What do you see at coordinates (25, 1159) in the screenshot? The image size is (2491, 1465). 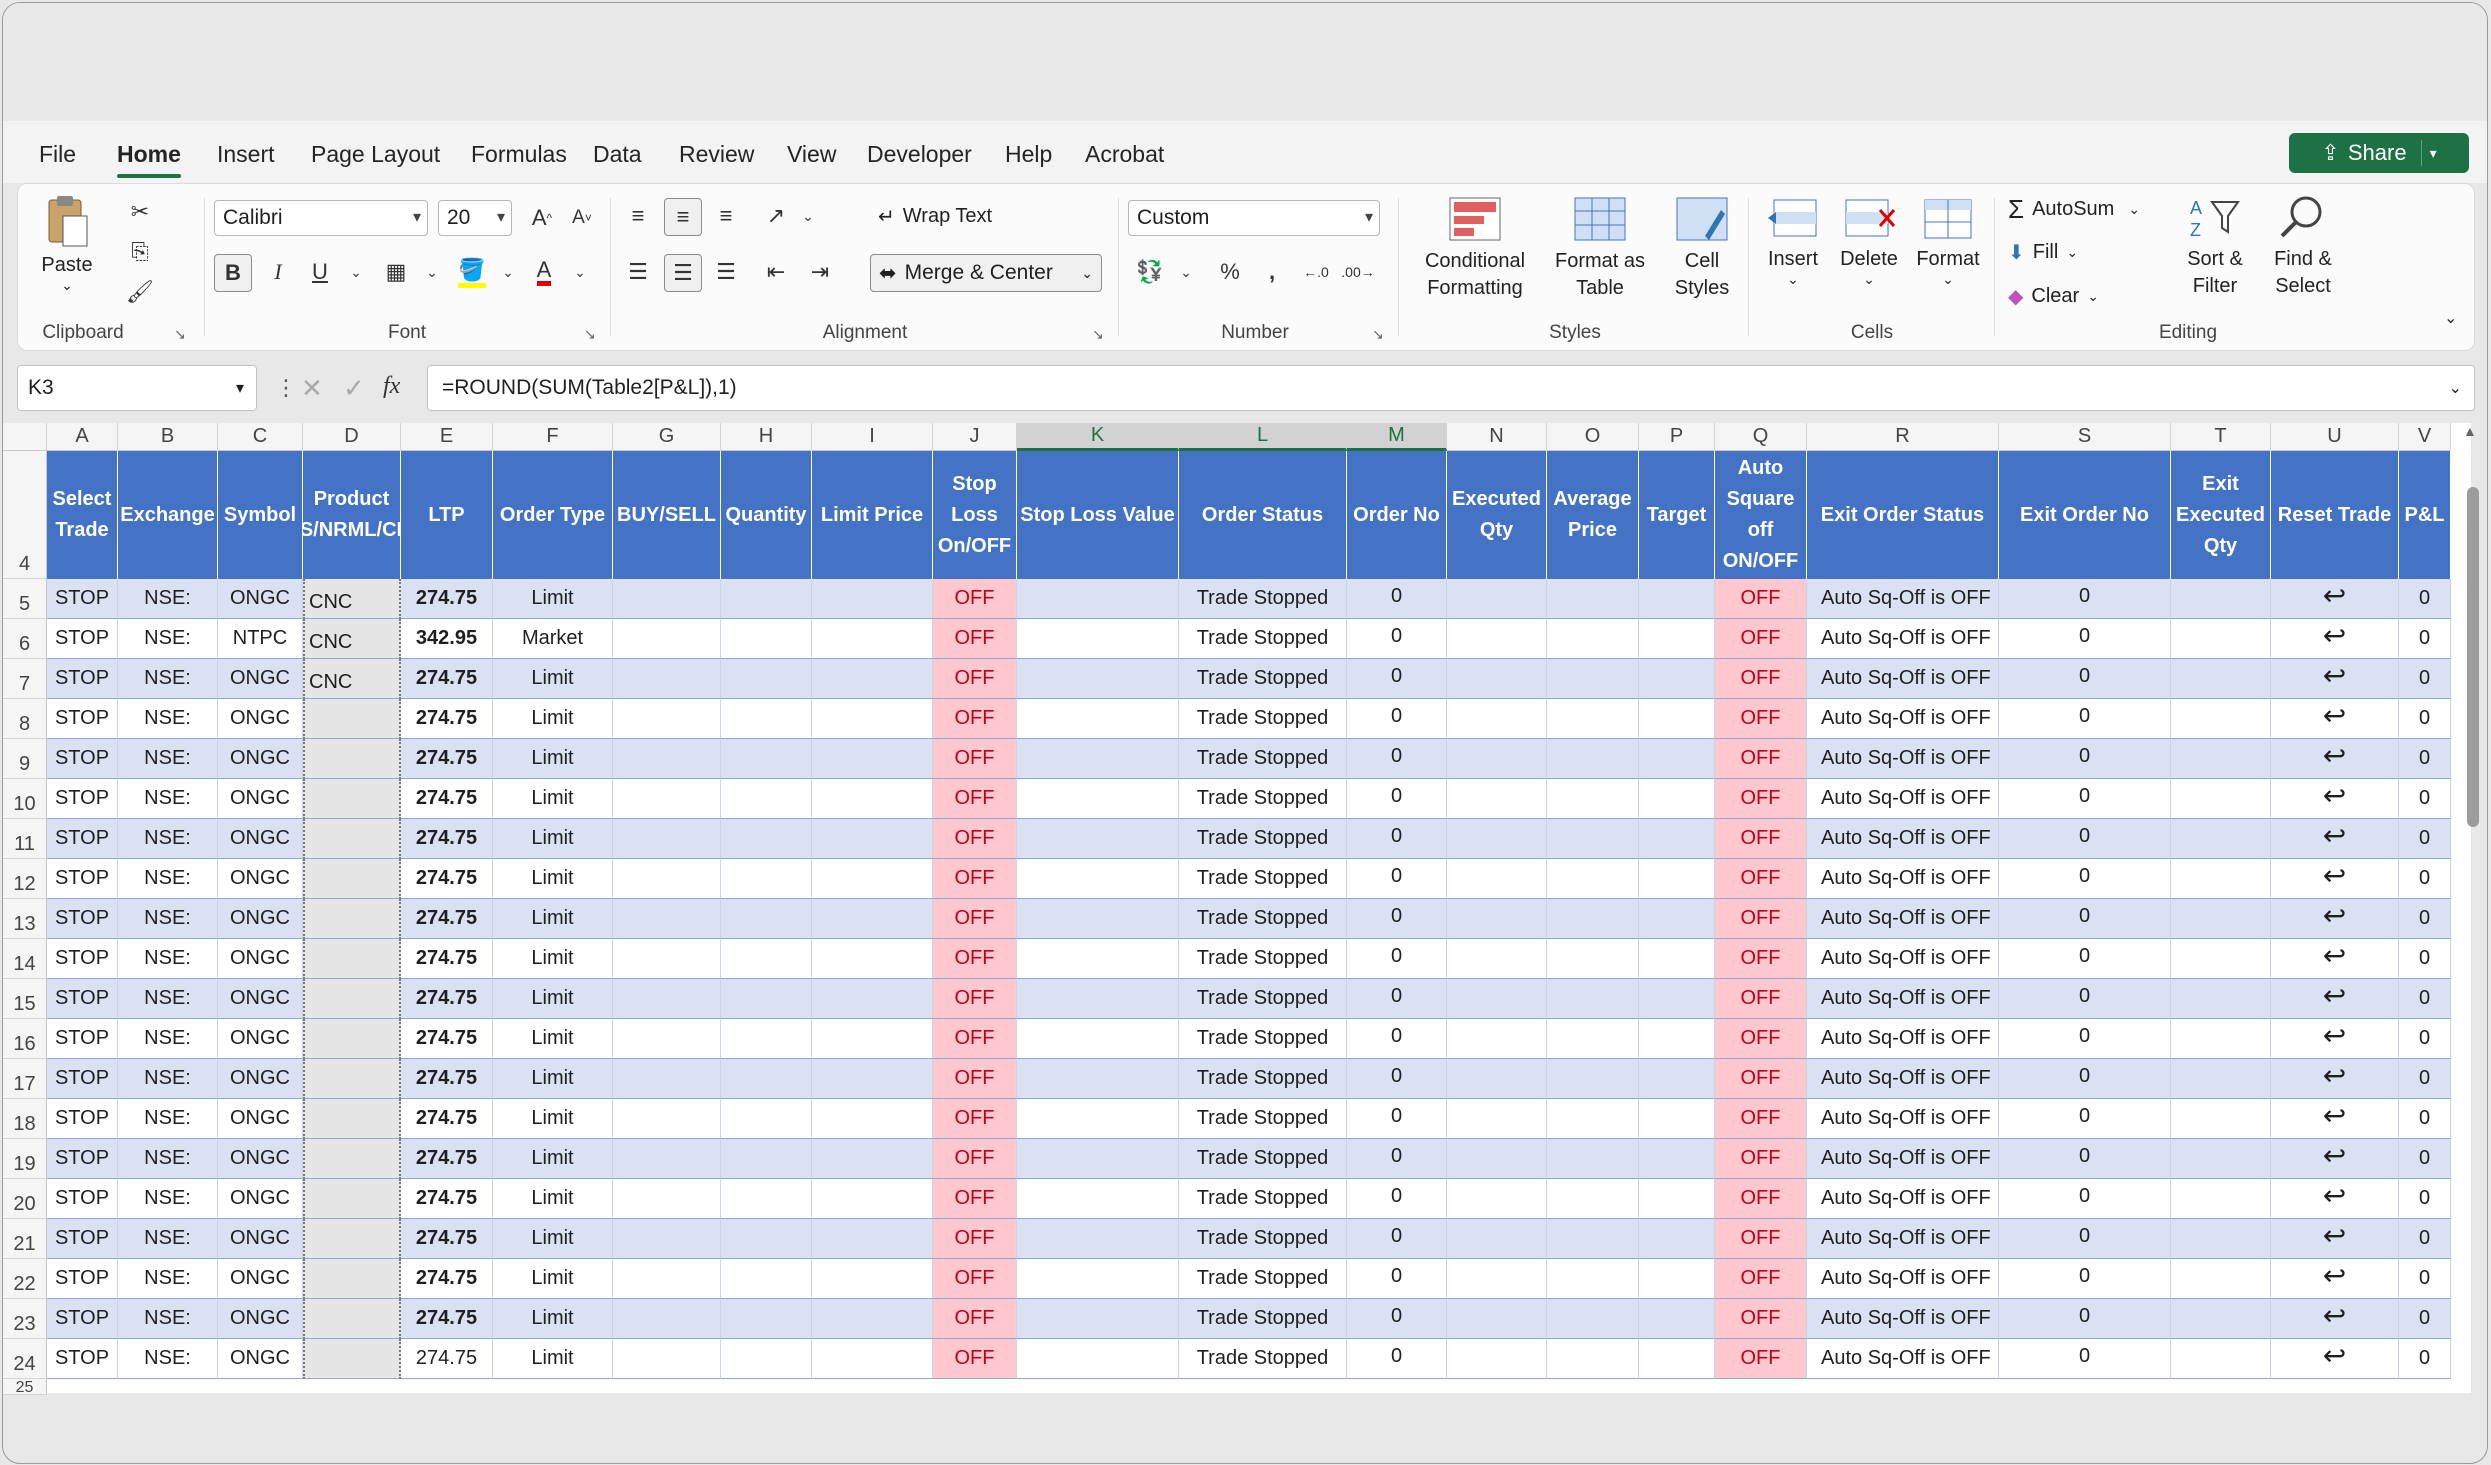 I see `row-header: 19` at bounding box center [25, 1159].